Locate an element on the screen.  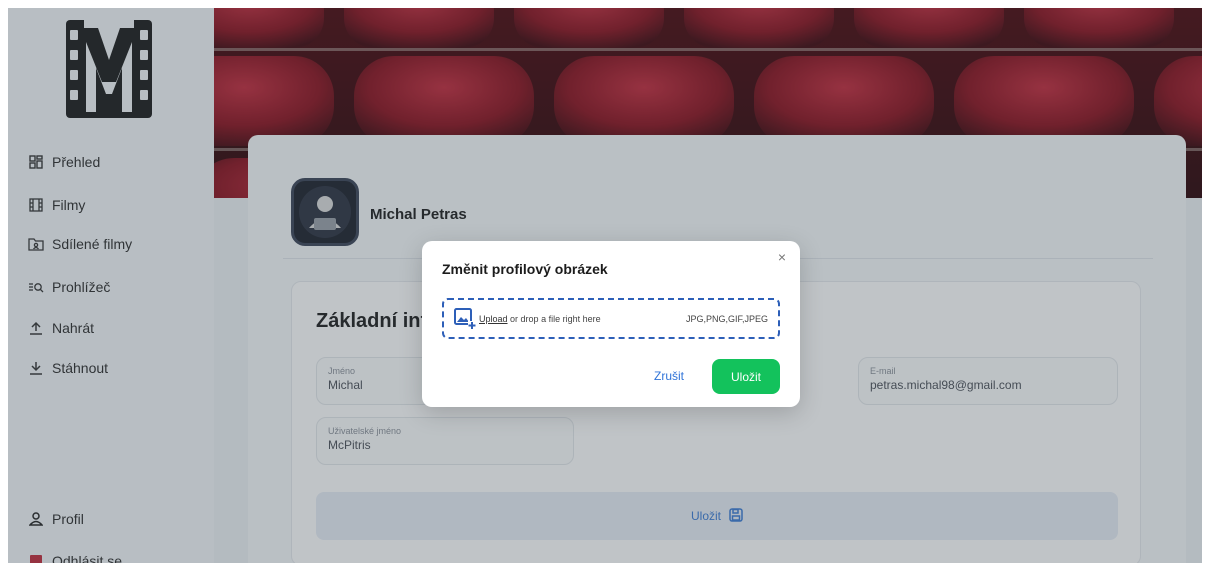
file-types: JPG,PNG,GIF,JPEG is located at coordinates (726, 318).